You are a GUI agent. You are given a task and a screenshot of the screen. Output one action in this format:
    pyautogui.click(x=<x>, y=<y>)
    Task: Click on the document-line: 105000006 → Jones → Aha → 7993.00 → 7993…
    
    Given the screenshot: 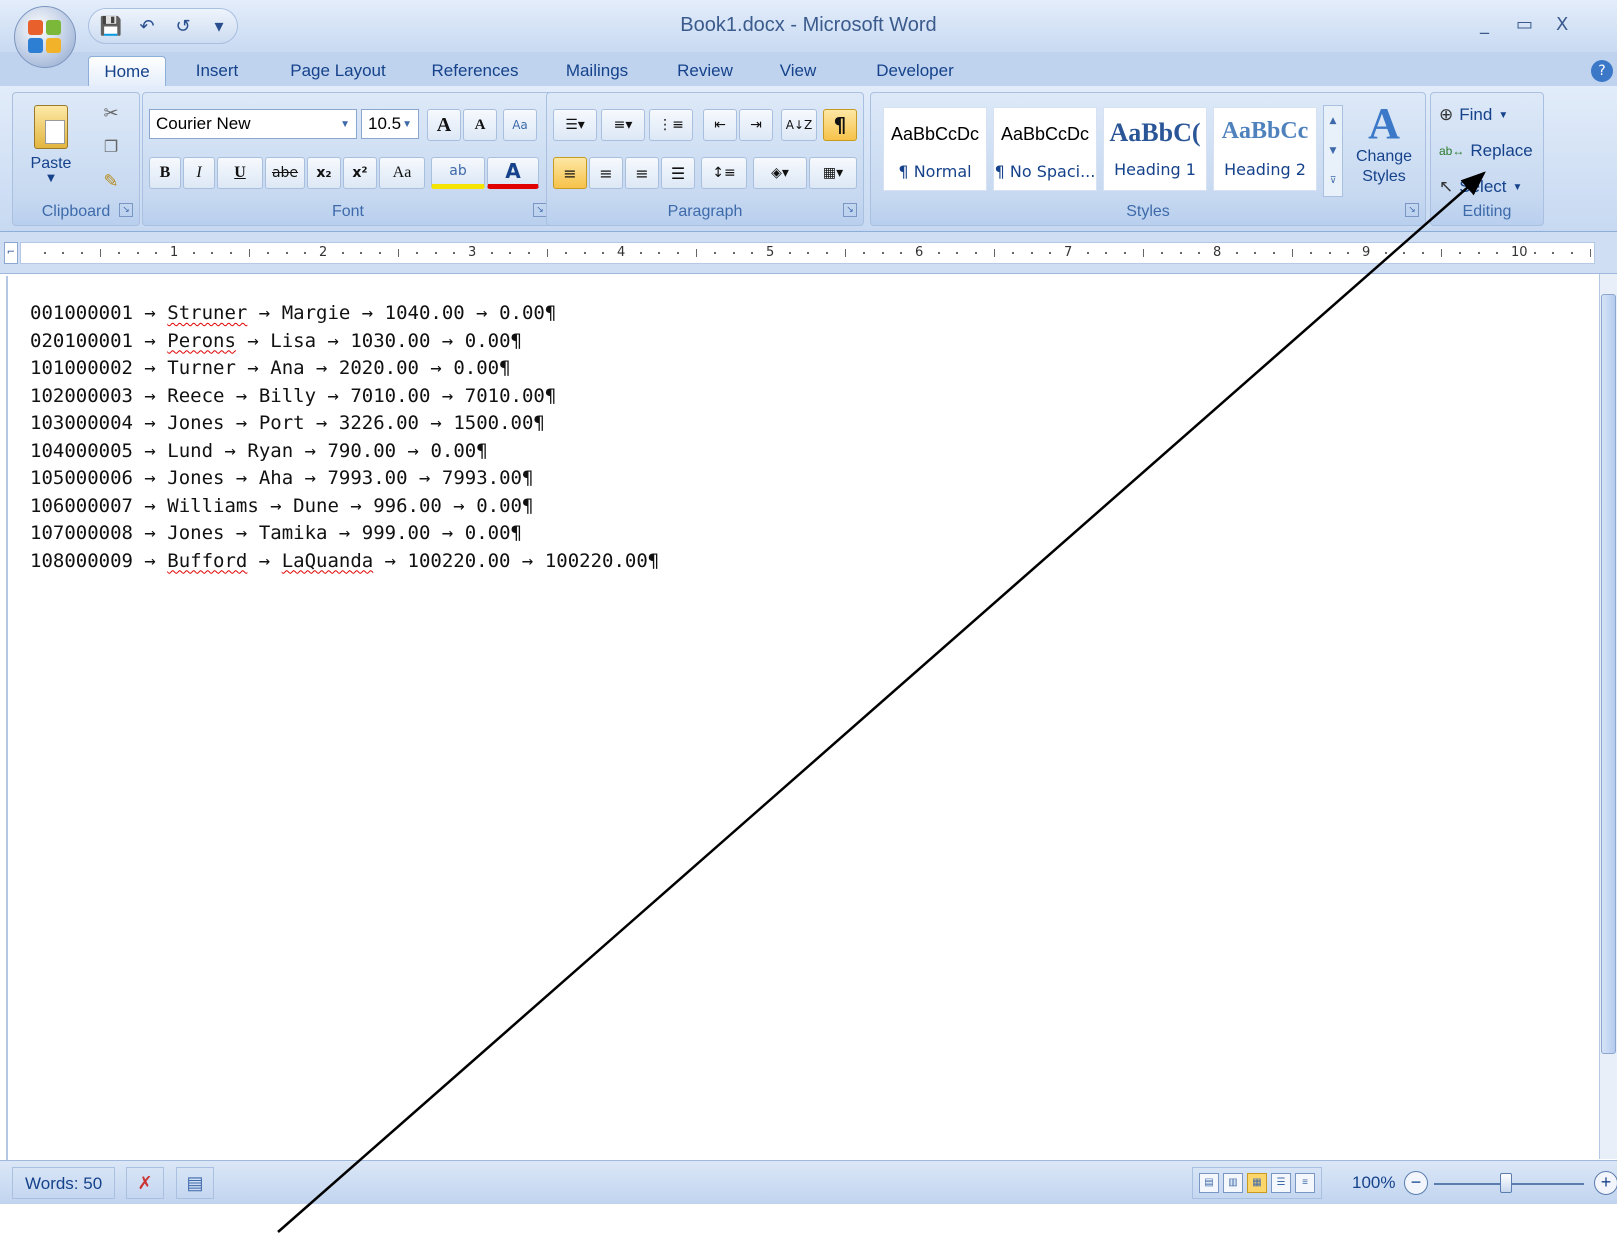 What is the action you would take?
    pyautogui.click(x=344, y=479)
    